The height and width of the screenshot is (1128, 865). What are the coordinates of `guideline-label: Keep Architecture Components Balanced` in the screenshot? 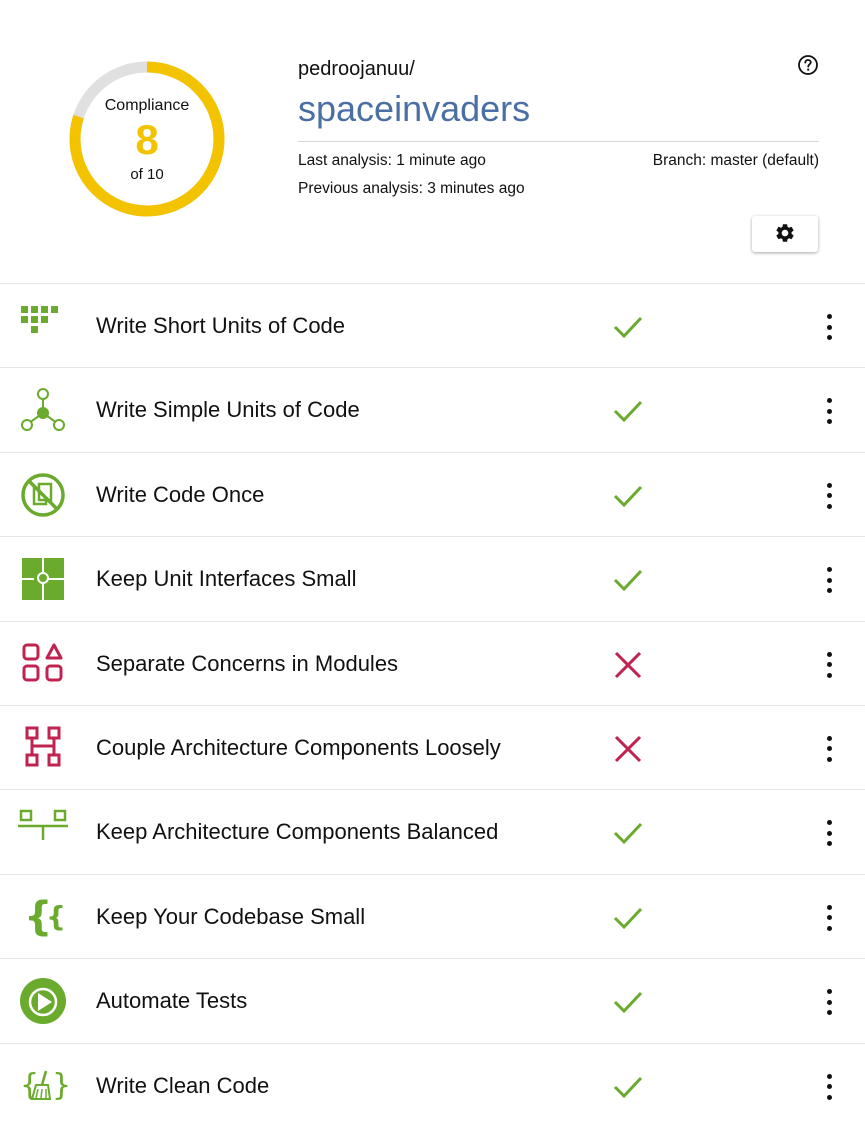 It's located at (297, 832).